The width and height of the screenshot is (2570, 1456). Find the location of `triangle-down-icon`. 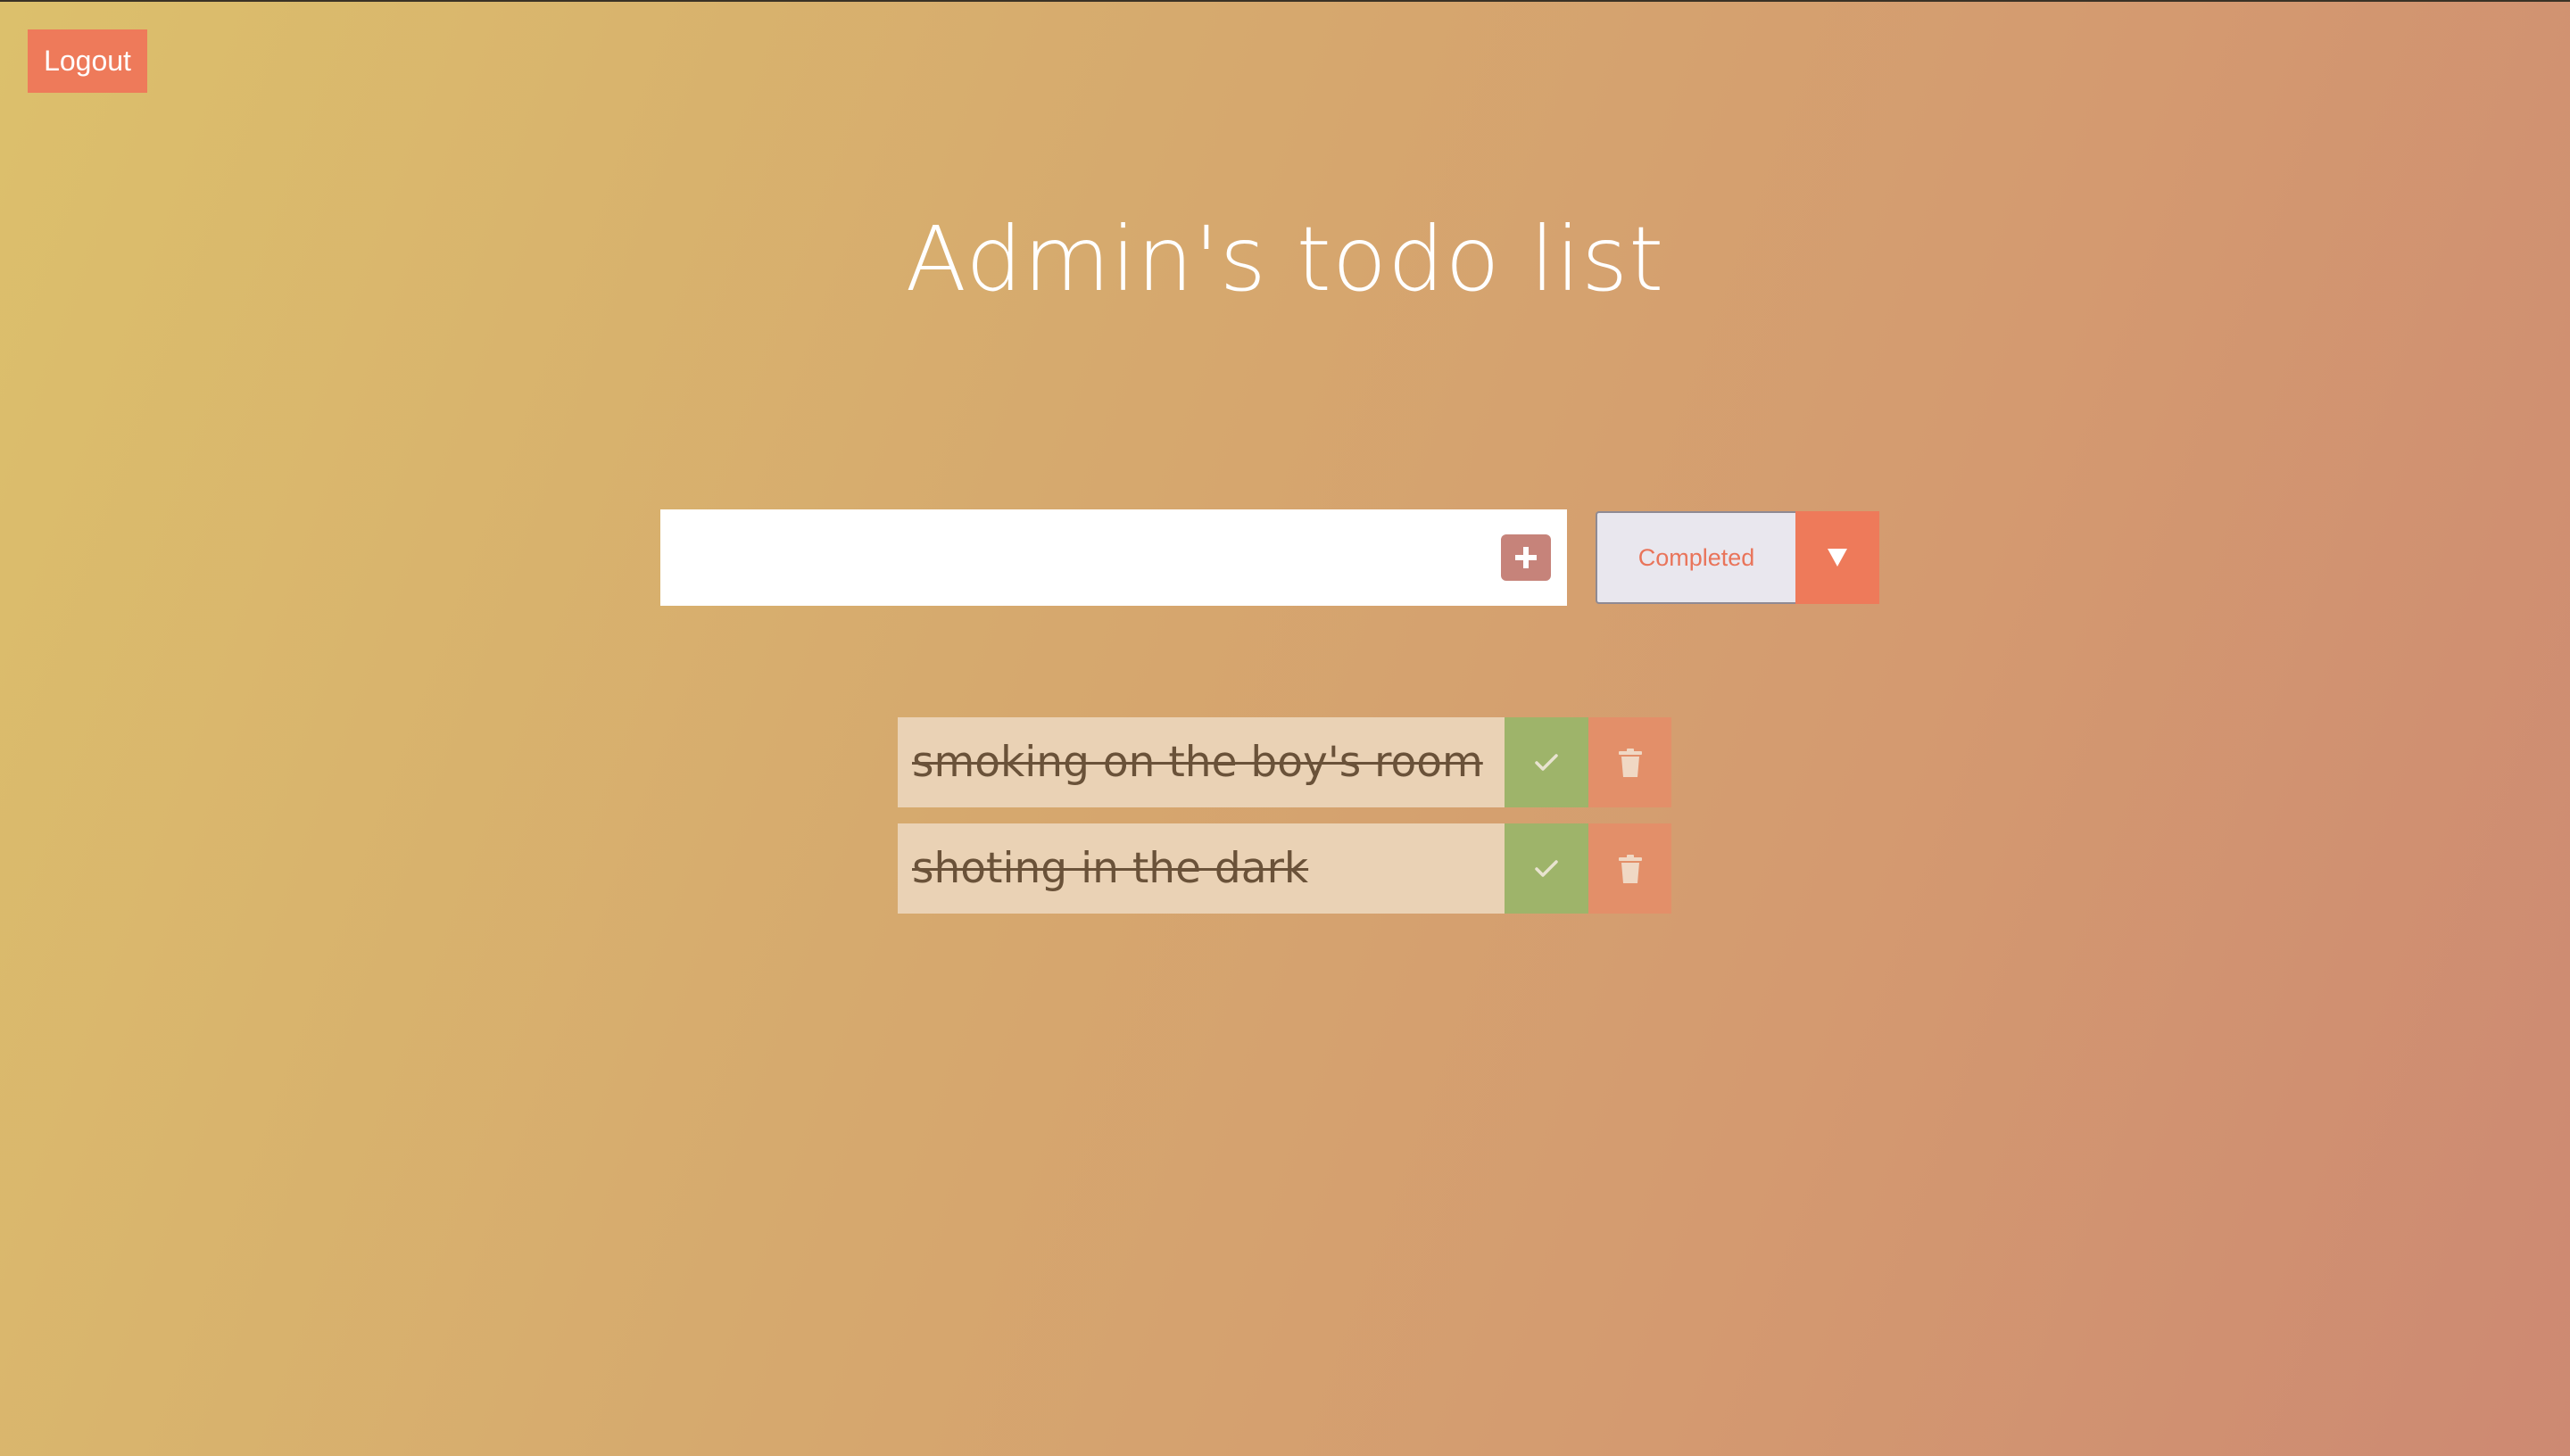

triangle-down-icon is located at coordinates (1838, 558).